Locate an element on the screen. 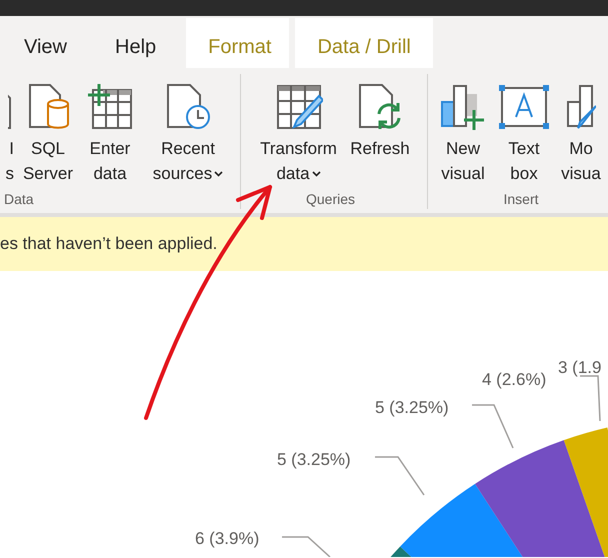 This screenshot has width=608, height=558. notification-text: es that haven’t been applied. is located at coordinates (109, 244).